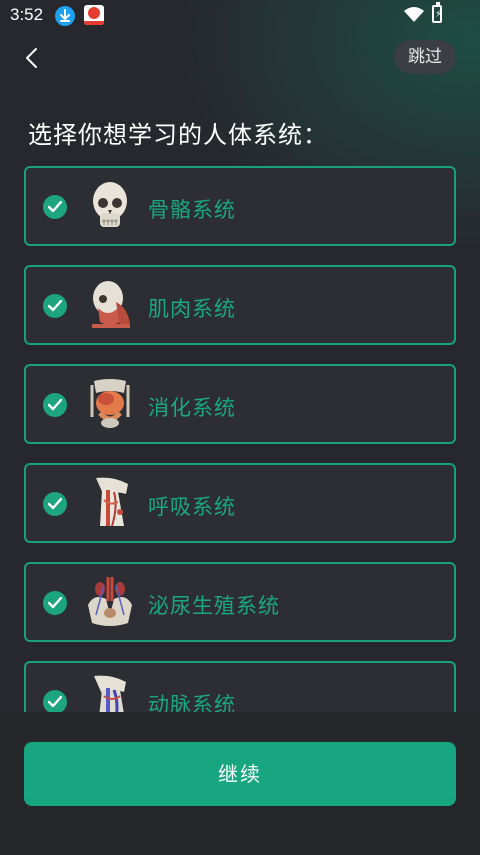 The width and height of the screenshot is (480, 855). I want to click on battery-icon: ⚡, so click(437, 12).